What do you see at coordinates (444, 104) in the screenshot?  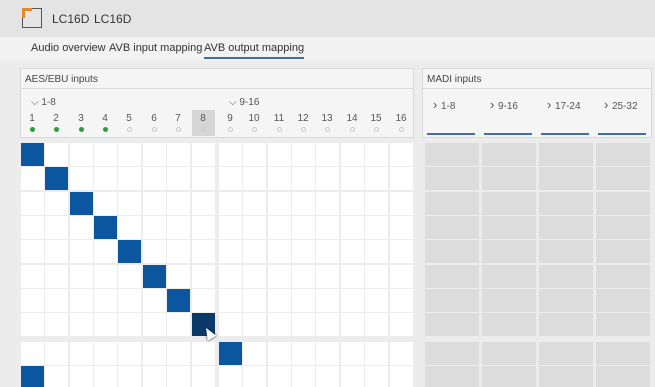 I see `group-toggle-madi-1-8: › 1-8` at bounding box center [444, 104].